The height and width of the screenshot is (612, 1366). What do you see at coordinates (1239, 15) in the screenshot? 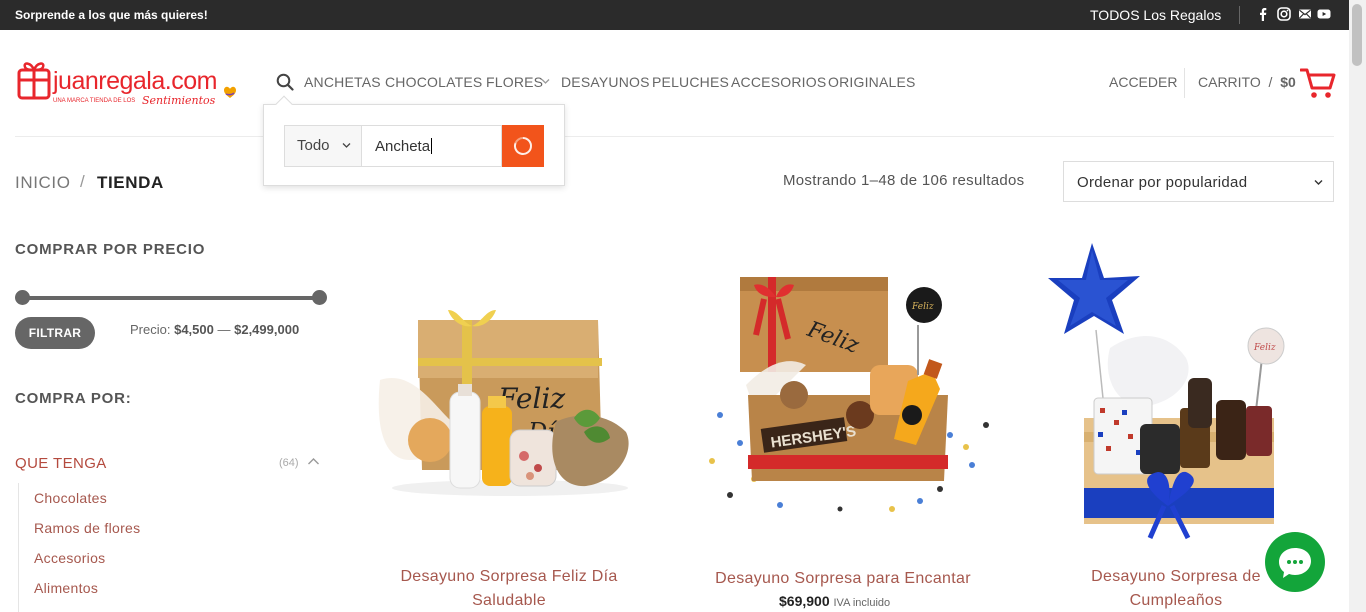
I see `topbar-divider` at bounding box center [1239, 15].